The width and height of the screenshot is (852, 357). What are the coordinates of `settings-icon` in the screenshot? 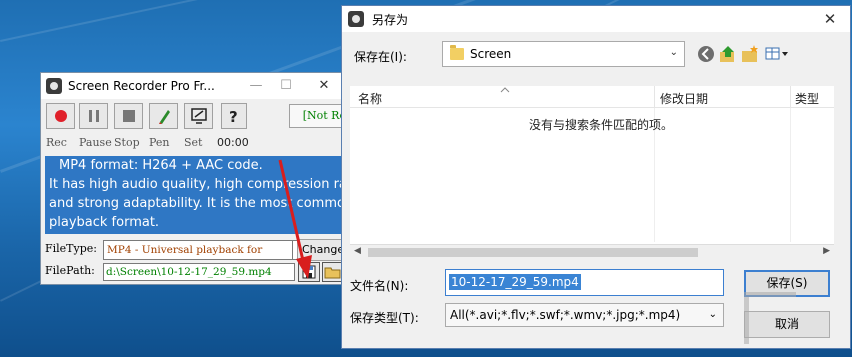 It's located at (198, 116).